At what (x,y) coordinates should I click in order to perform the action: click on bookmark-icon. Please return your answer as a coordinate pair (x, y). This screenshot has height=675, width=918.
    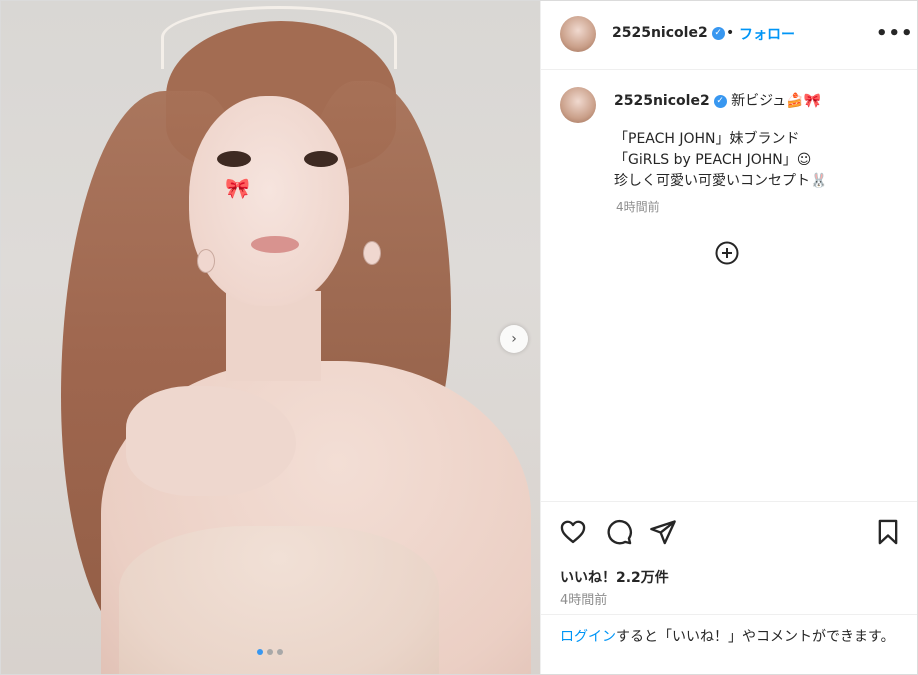
    Looking at the image, I should click on (888, 532).